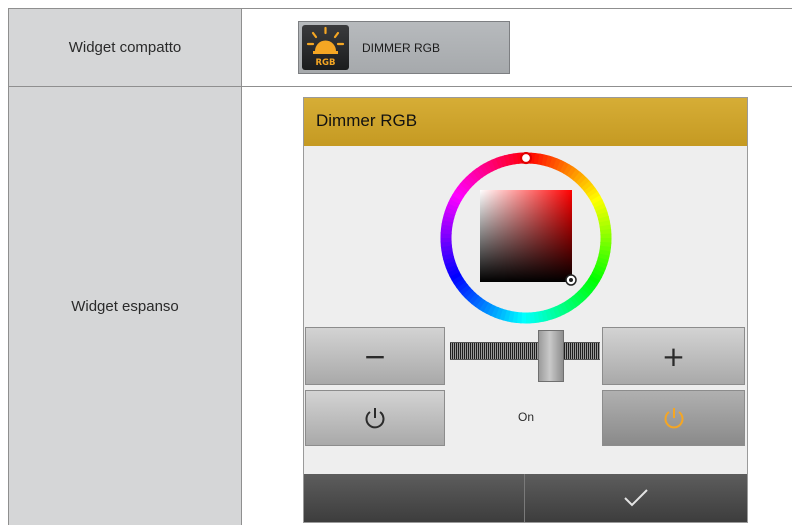 Image resolution: width=792 pixels, height=525 pixels. What do you see at coordinates (551, 356) in the screenshot?
I see `brightness-slider-handle` at bounding box center [551, 356].